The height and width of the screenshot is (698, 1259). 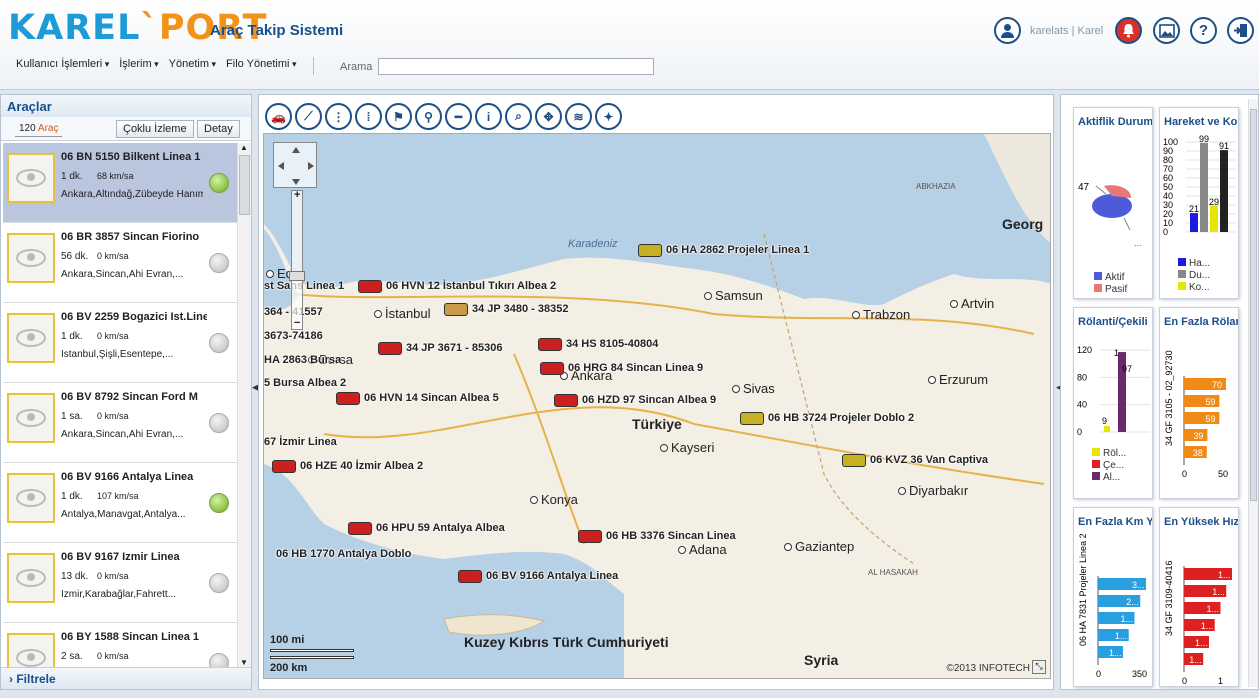 What do you see at coordinates (471, 286) in the screenshot?
I see `vehicle-marker-label: 06 HVN 12 İstanbul Tıkırı Albea 2` at bounding box center [471, 286].